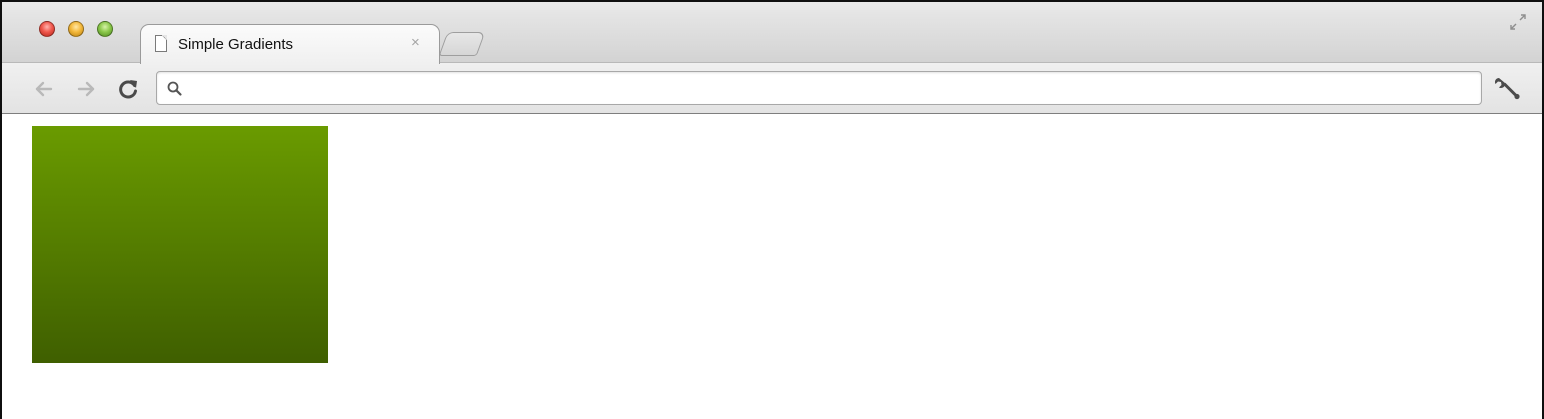 The width and height of the screenshot is (1544, 419). What do you see at coordinates (44, 89) in the screenshot?
I see `back-button` at bounding box center [44, 89].